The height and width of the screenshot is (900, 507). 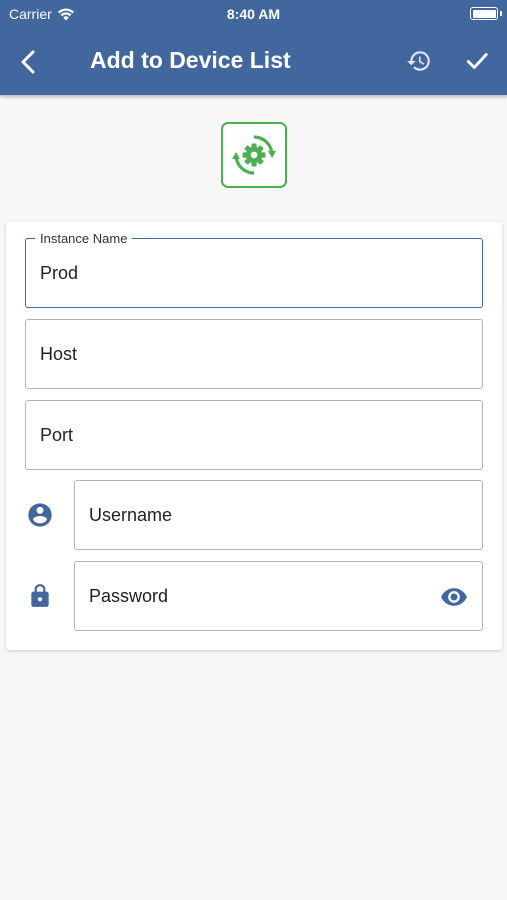 I want to click on history-icon, so click(x=418, y=61).